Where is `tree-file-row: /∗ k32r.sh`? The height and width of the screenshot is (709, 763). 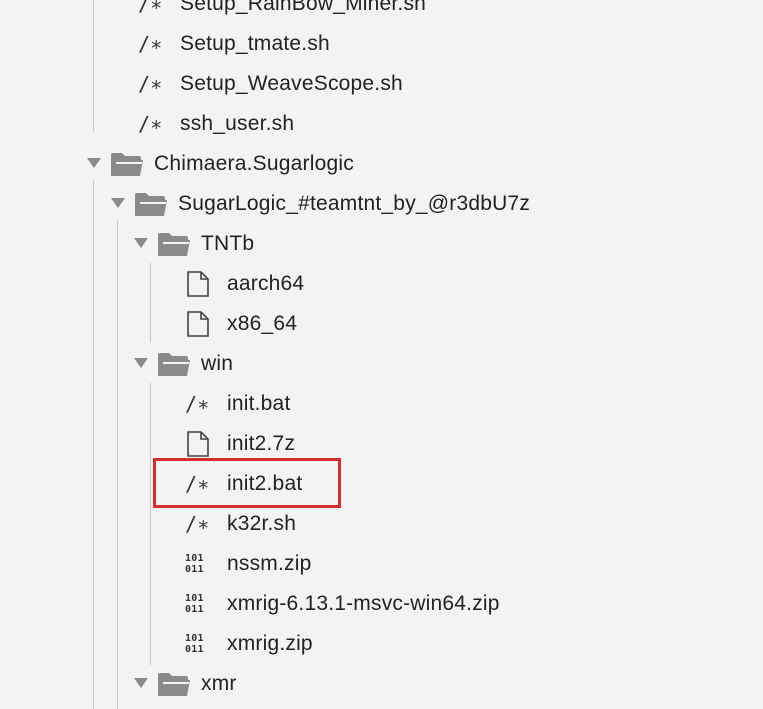
tree-file-row: /∗ k32r.sh is located at coordinates (240, 524).